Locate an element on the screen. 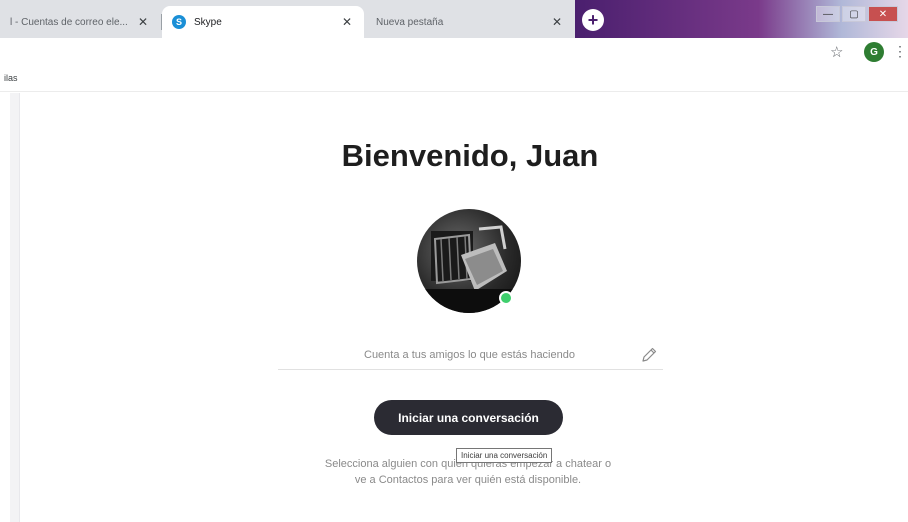 This screenshot has width=908, height=522. pencil-icon is located at coordinates (649, 355).